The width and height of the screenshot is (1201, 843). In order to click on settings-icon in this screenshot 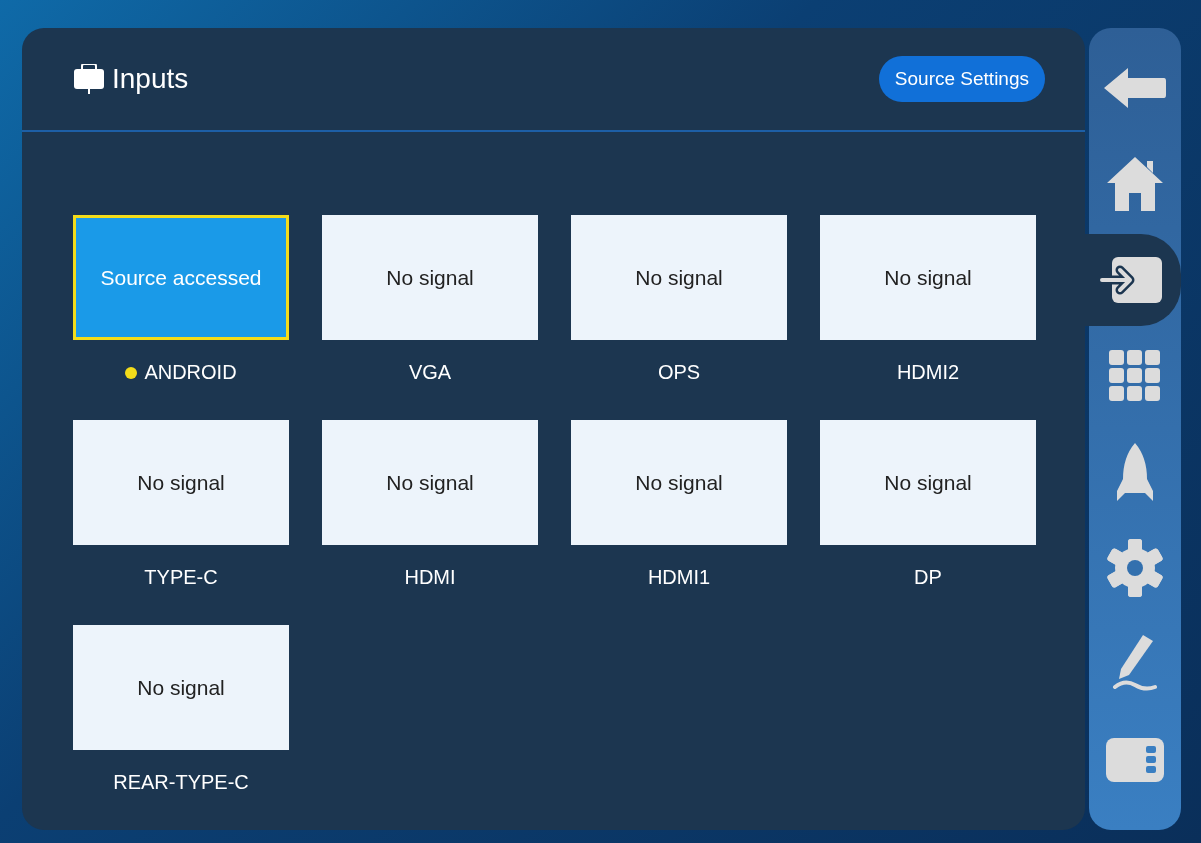, I will do `click(1135, 568)`.